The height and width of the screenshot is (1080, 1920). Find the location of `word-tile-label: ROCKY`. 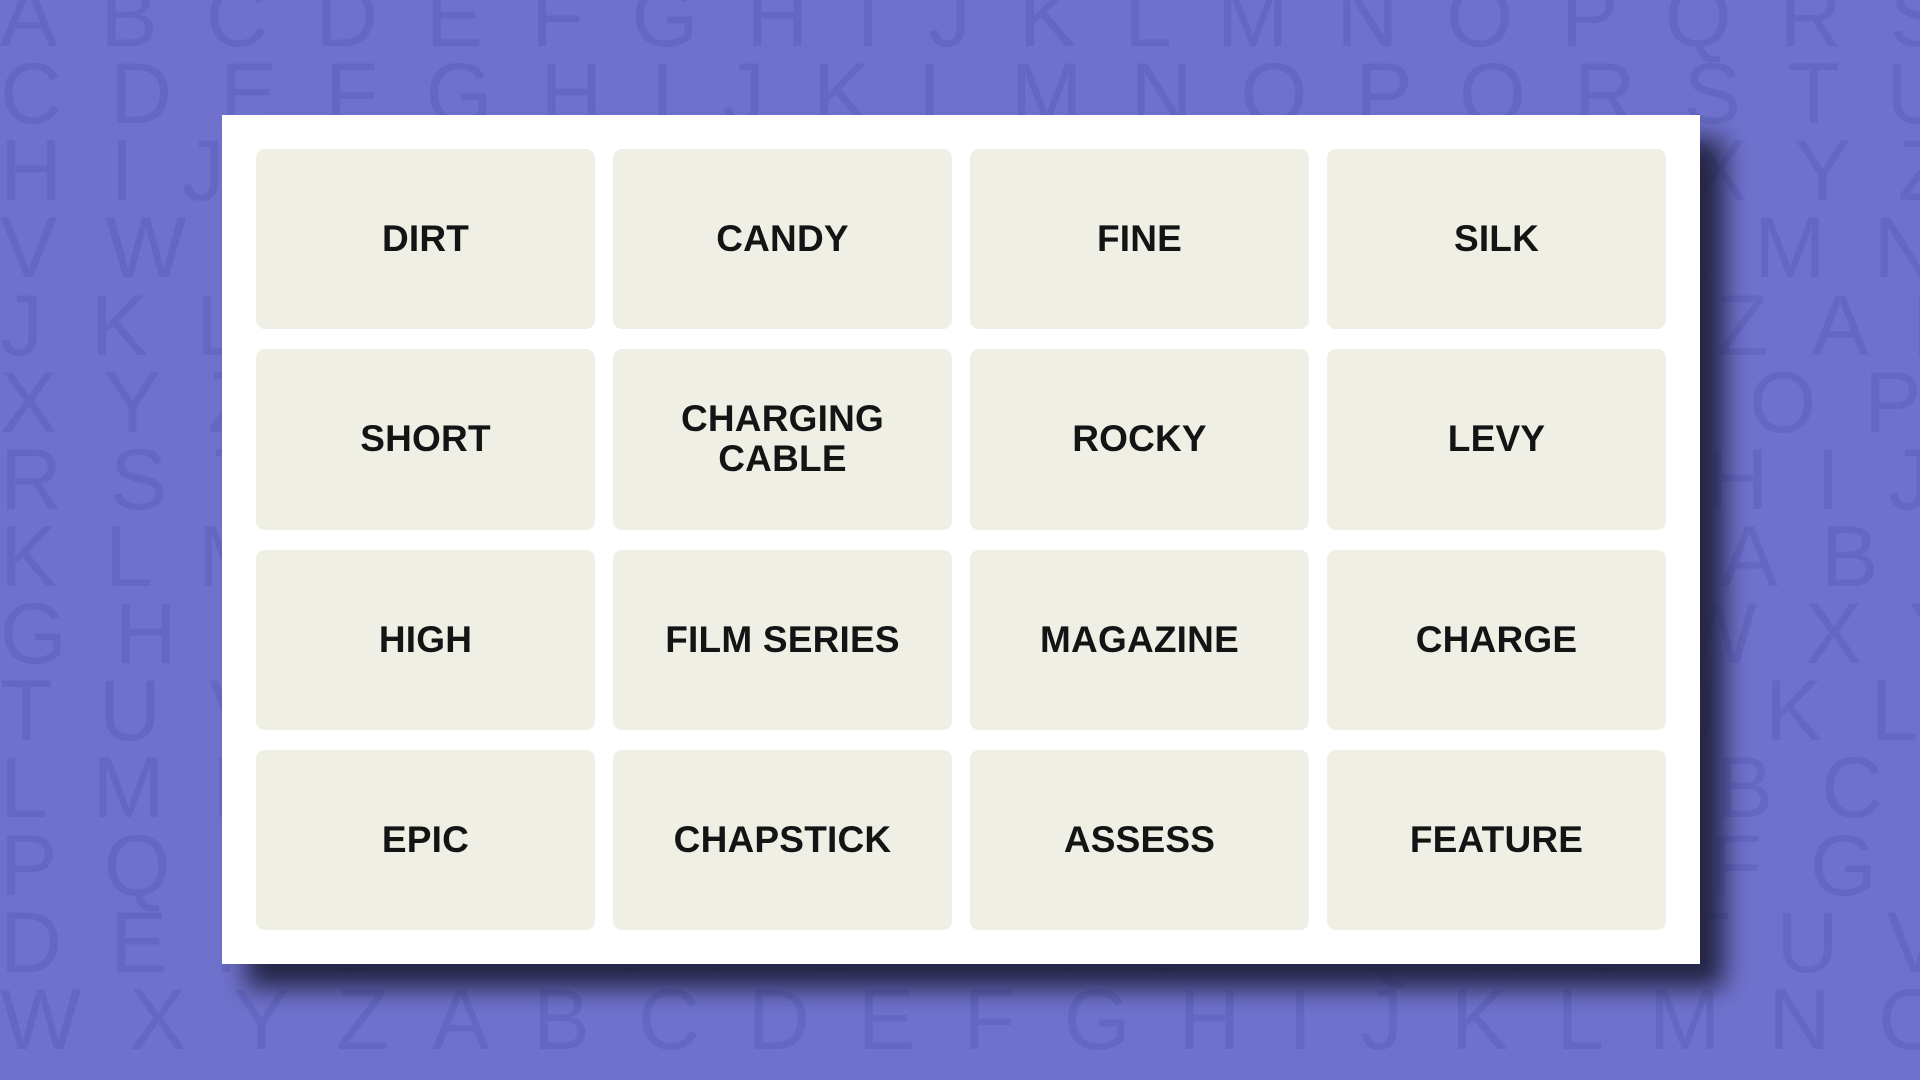

word-tile-label: ROCKY is located at coordinates (1139, 439).